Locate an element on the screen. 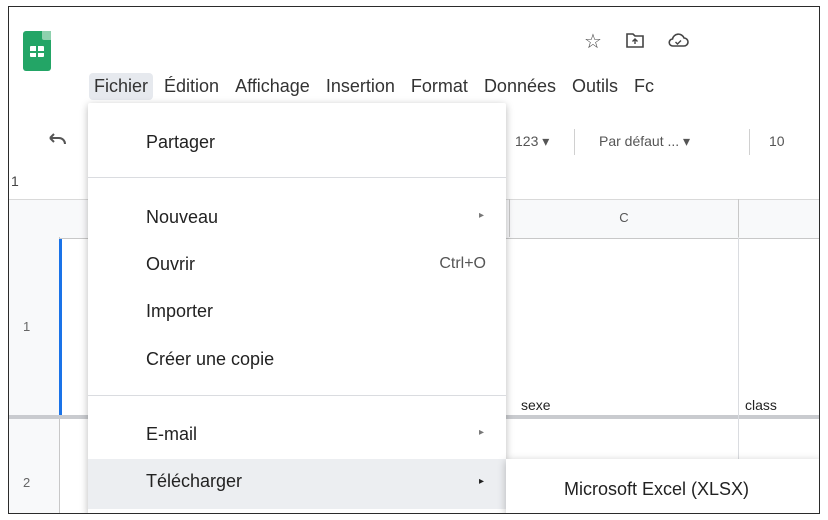 The width and height of the screenshot is (828, 520). menu-item-partager: Partager is located at coordinates (297, 143).